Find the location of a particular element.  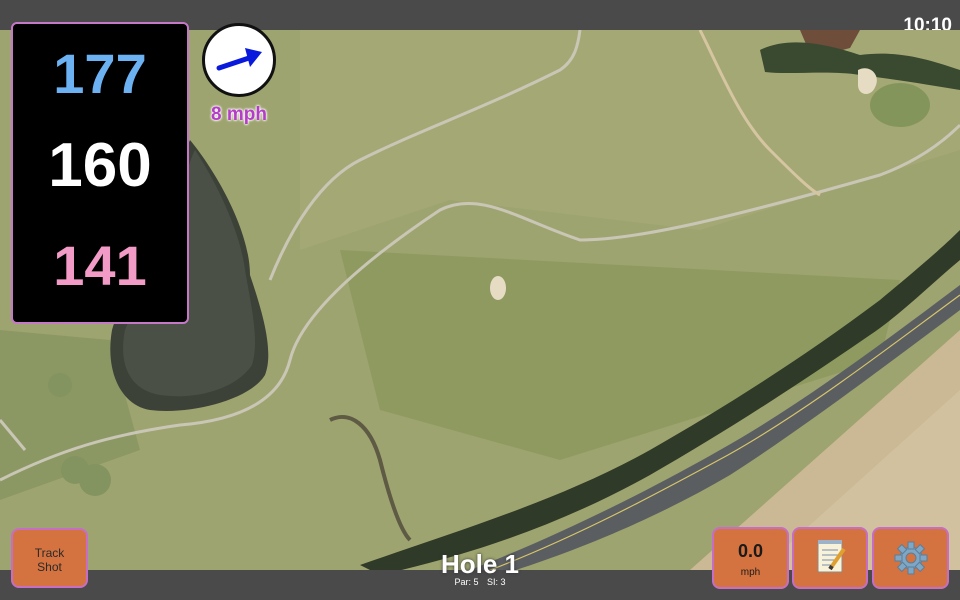

wind-indicator is located at coordinates (239, 60).